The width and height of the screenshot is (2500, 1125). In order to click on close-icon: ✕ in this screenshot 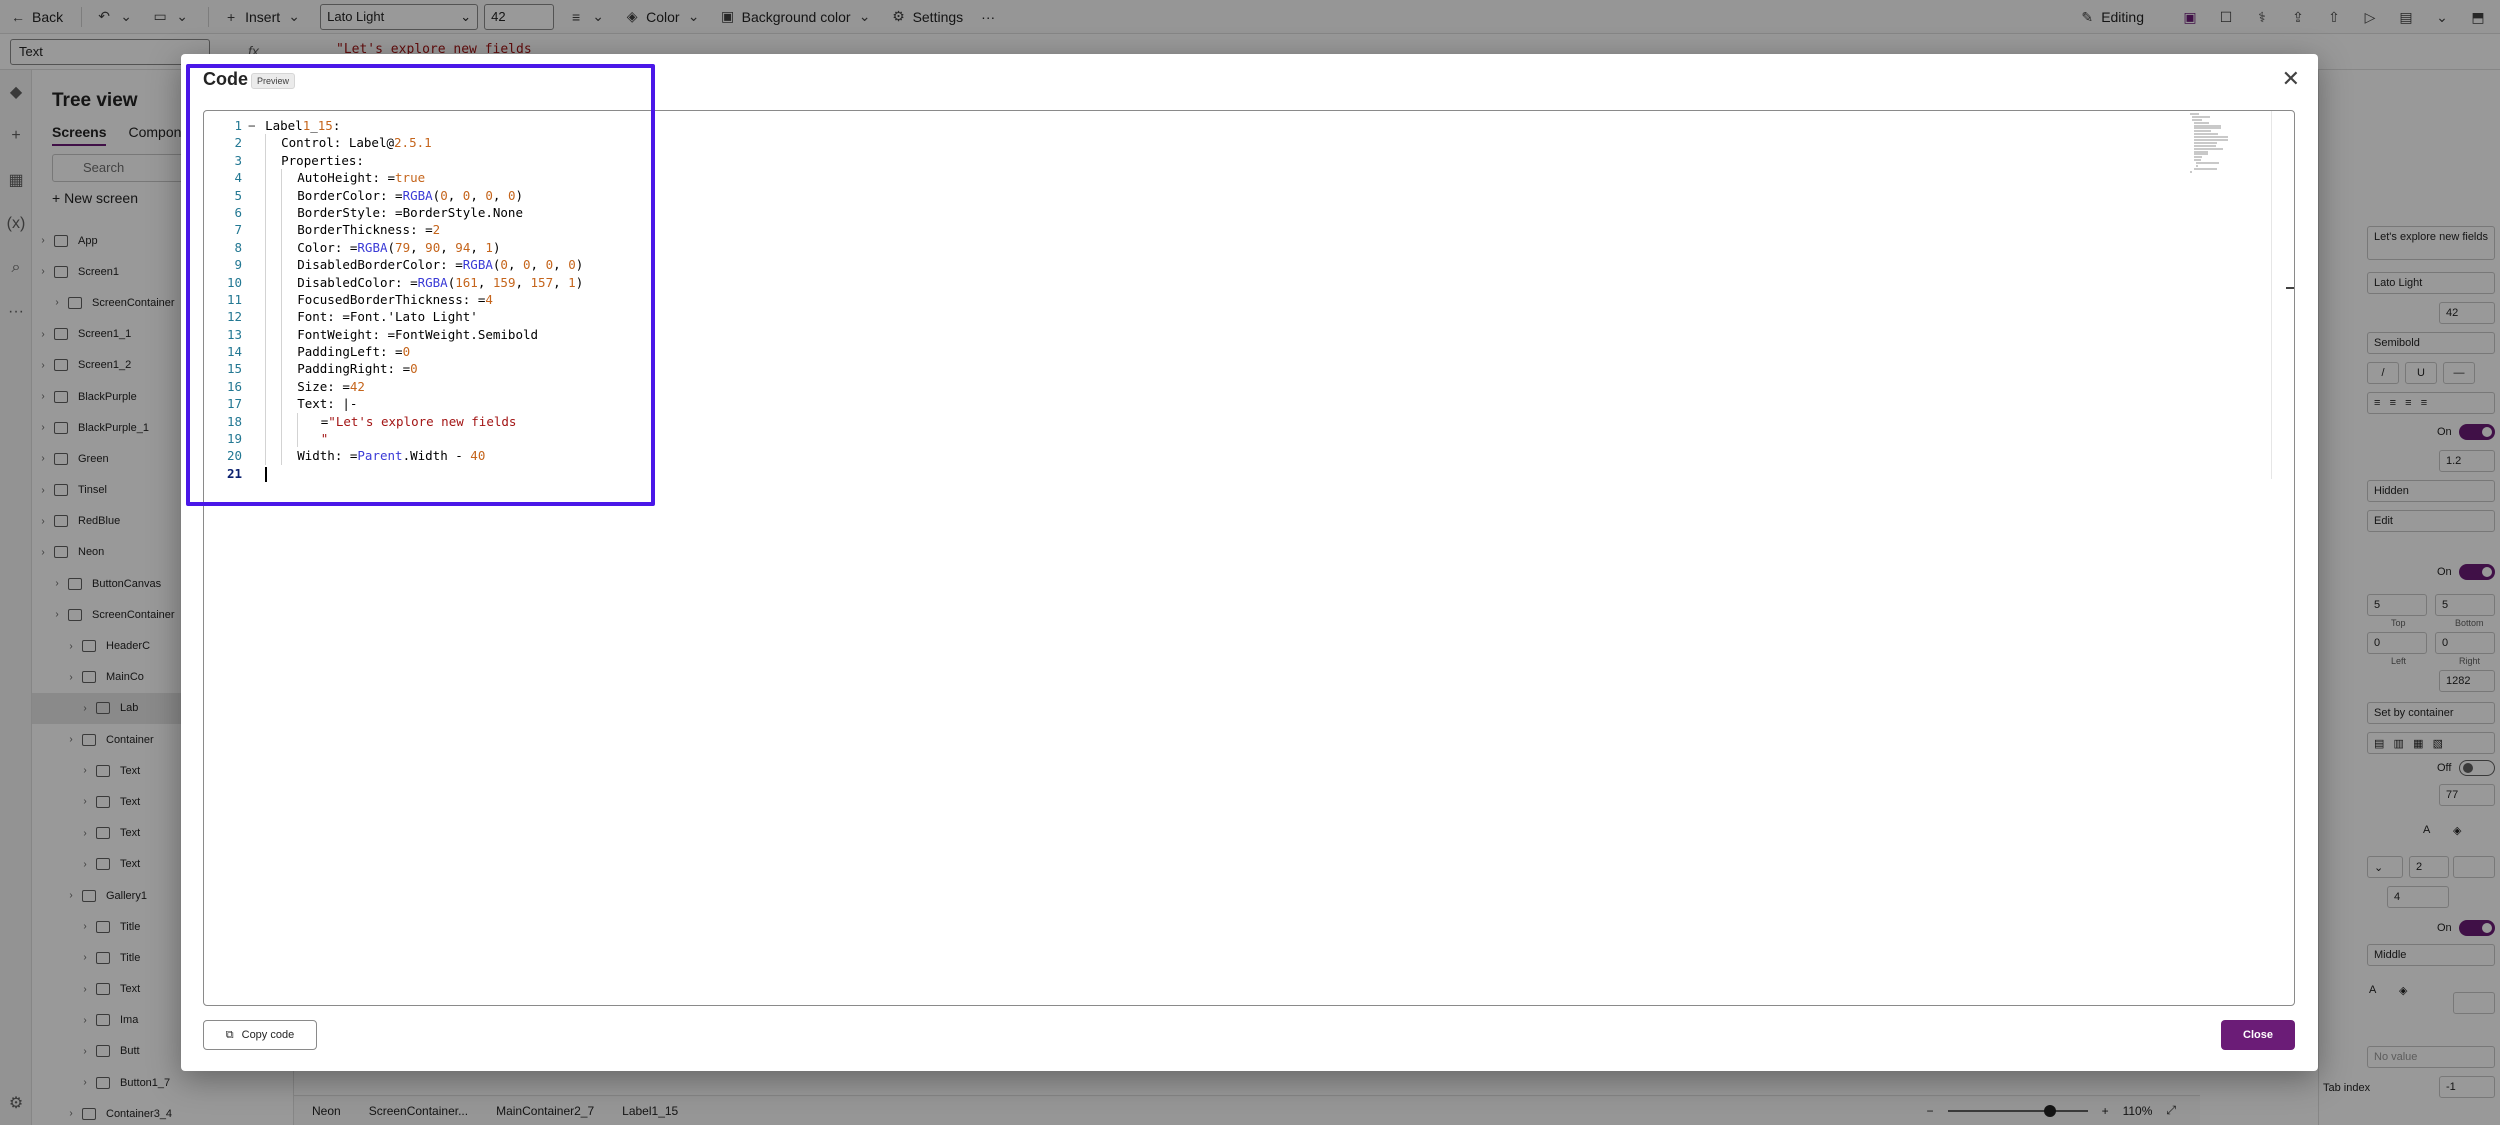, I will do `click(2291, 79)`.